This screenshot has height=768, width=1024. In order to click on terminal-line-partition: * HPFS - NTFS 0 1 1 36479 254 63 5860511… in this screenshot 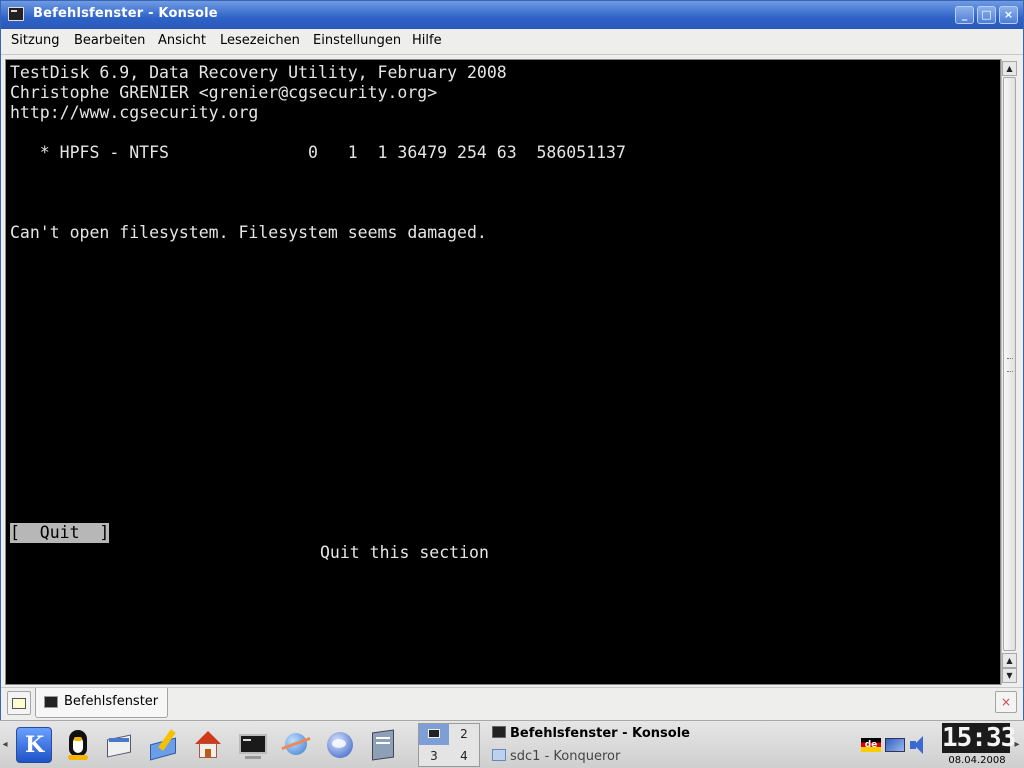, I will do `click(318, 152)`.